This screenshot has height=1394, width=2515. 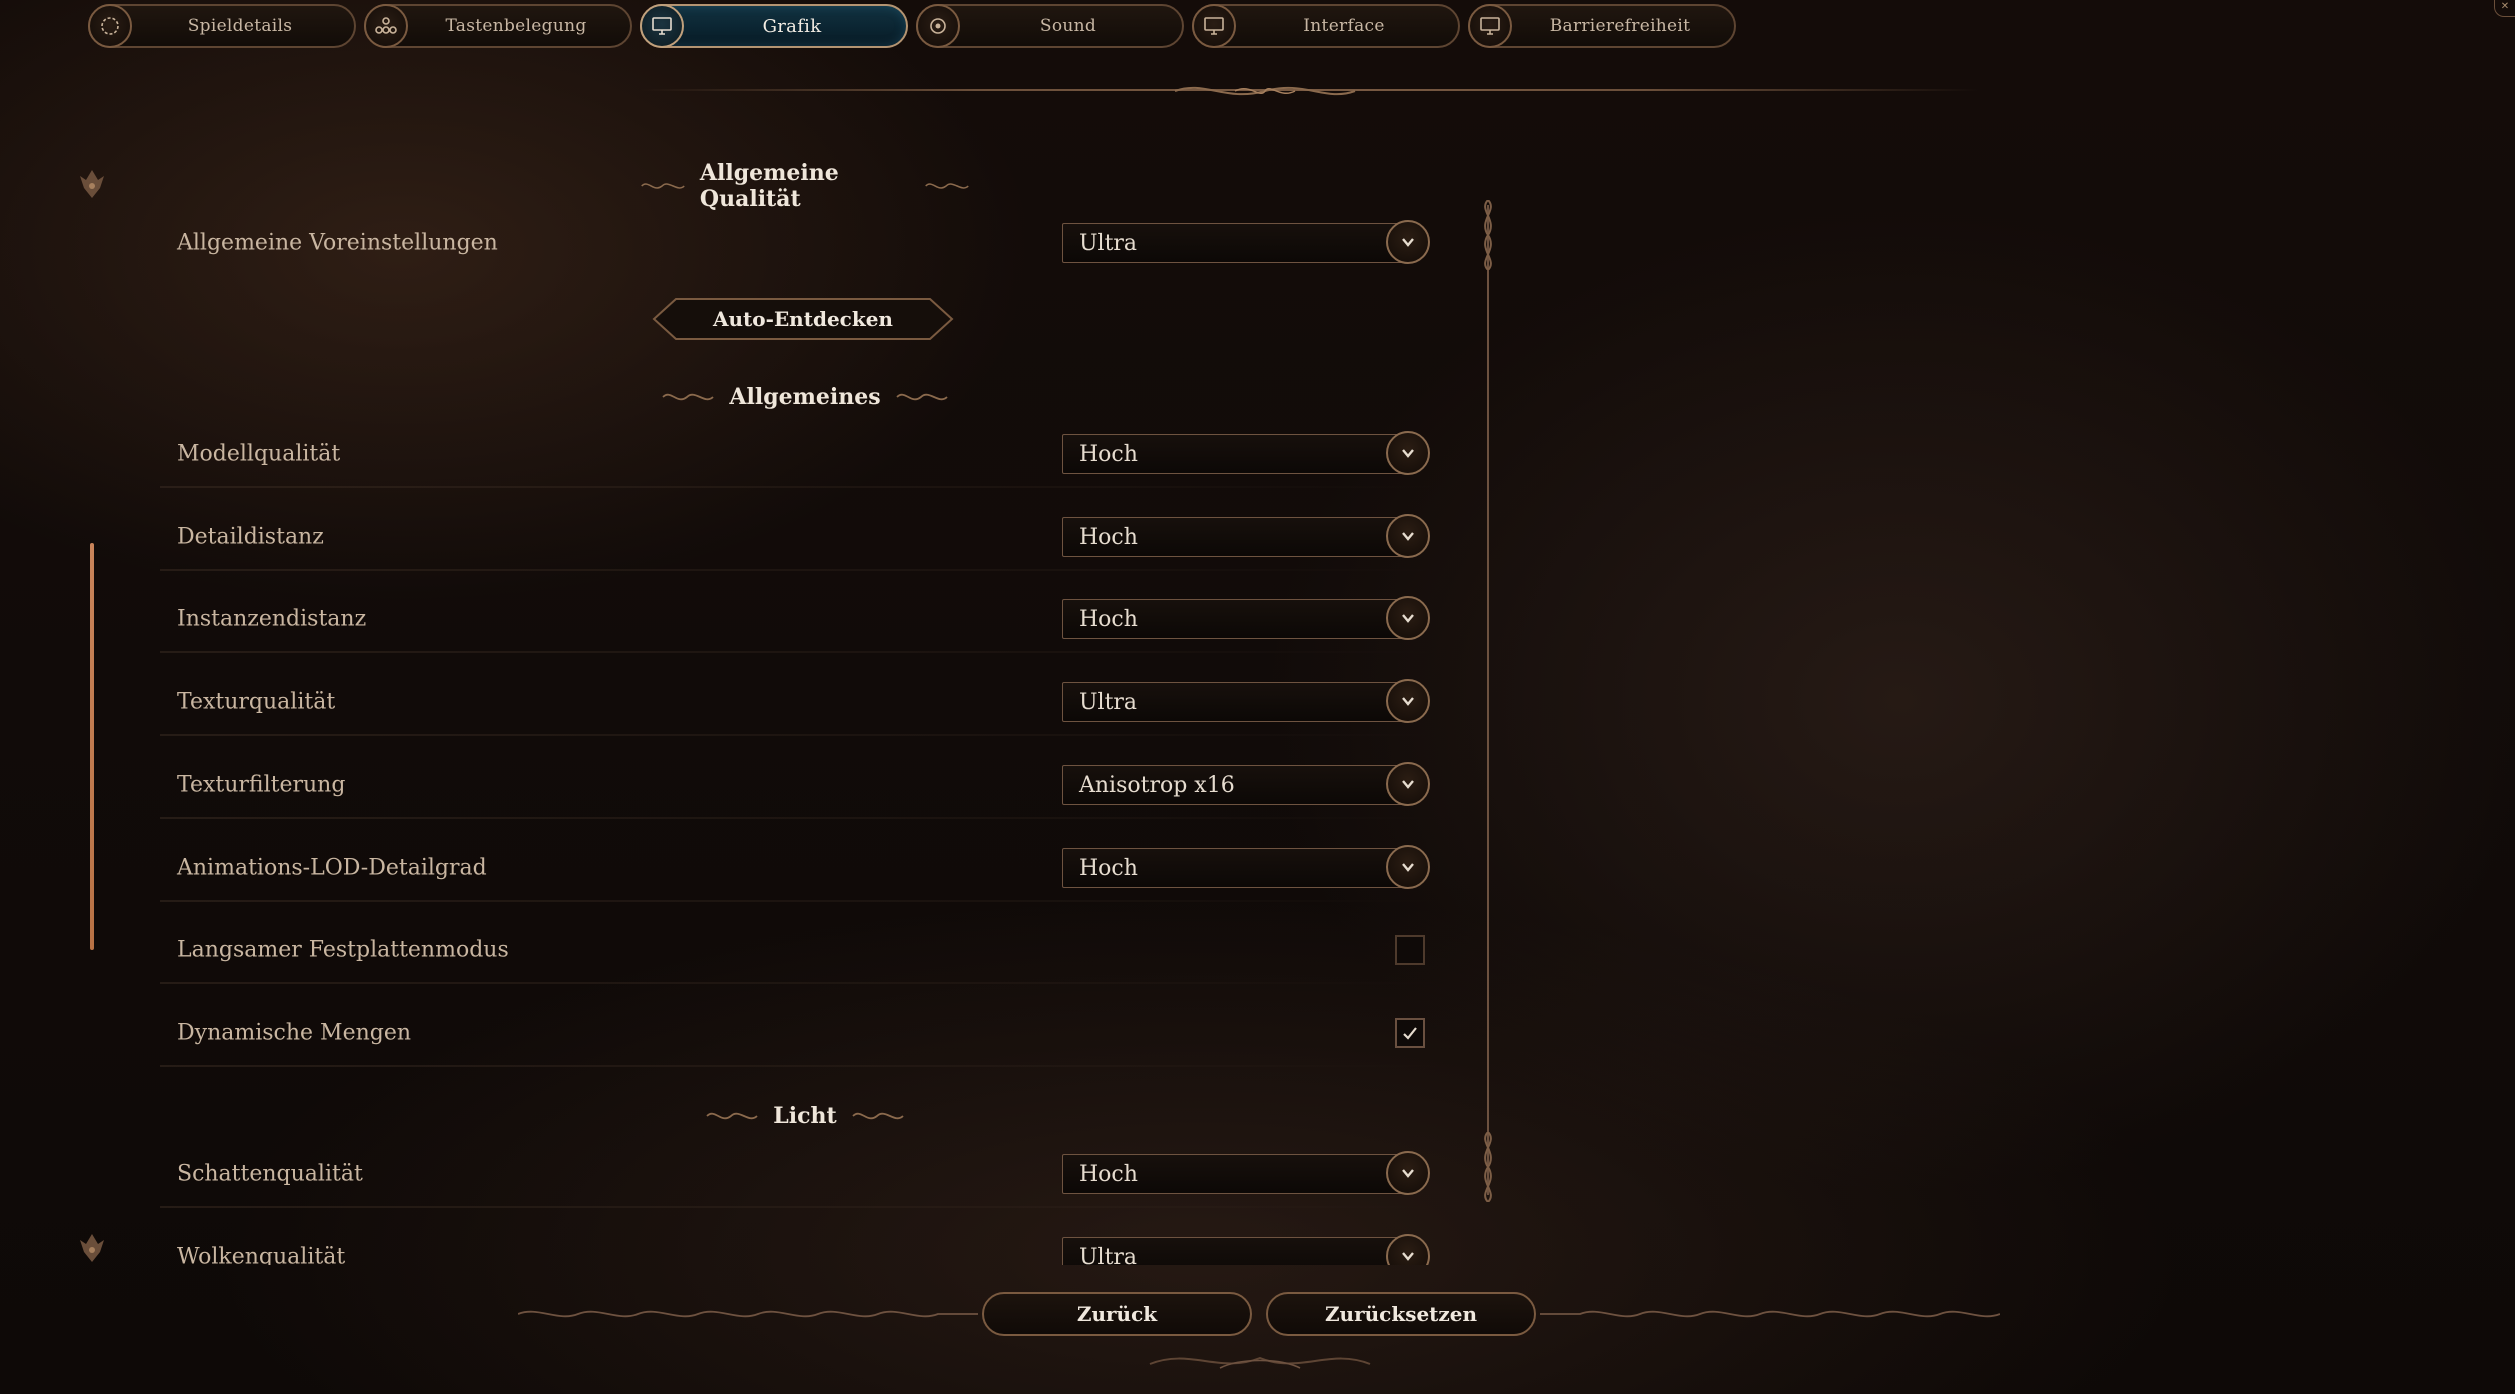 What do you see at coordinates (800, 868) in the screenshot?
I see `setting-row-anim-lod: Animations-LOD-Detailgrad Hoch` at bounding box center [800, 868].